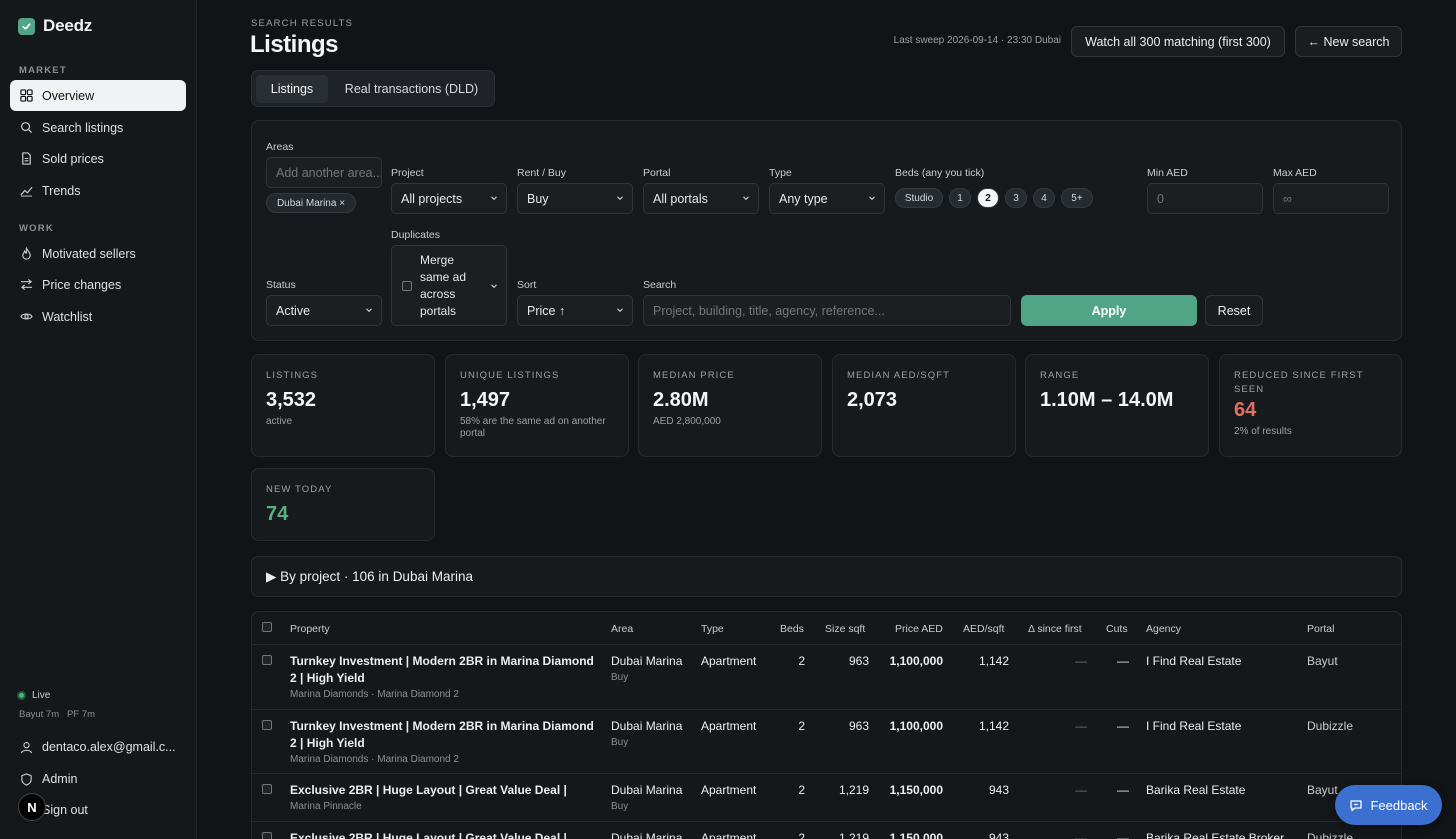 This screenshot has height=839, width=1456. What do you see at coordinates (1081, 835) in the screenshot?
I see `cell-delta: —` at bounding box center [1081, 835].